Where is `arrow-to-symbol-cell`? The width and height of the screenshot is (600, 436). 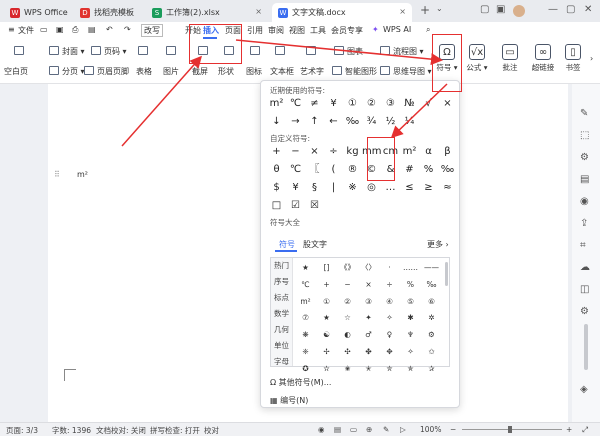
arrow-to-symbol-cell is located at coordinates (419, 111).